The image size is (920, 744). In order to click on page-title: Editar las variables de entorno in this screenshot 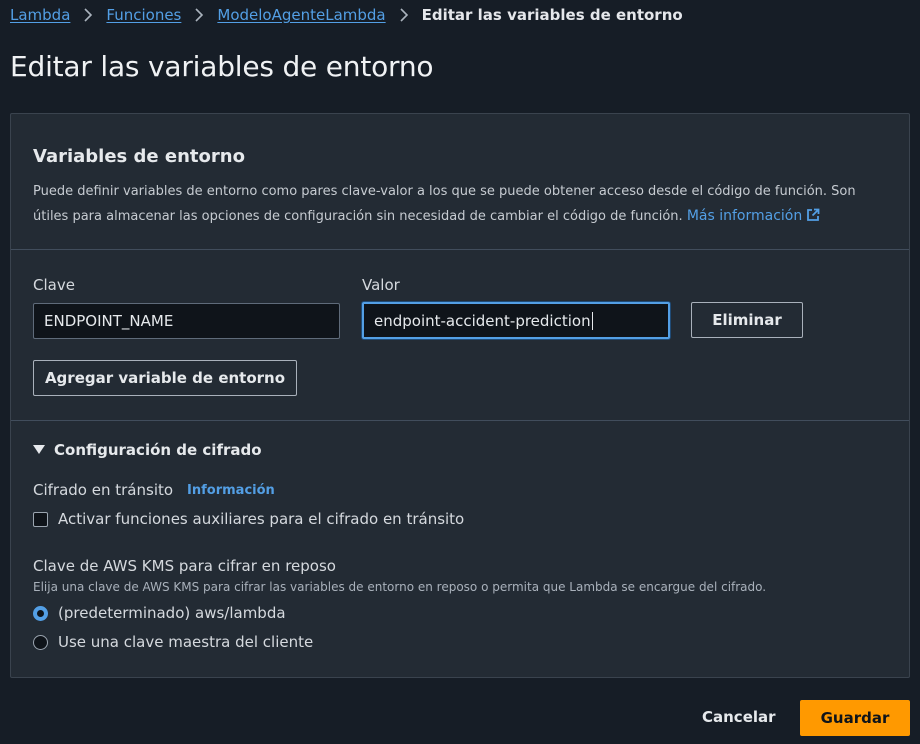, I will do `click(222, 66)`.